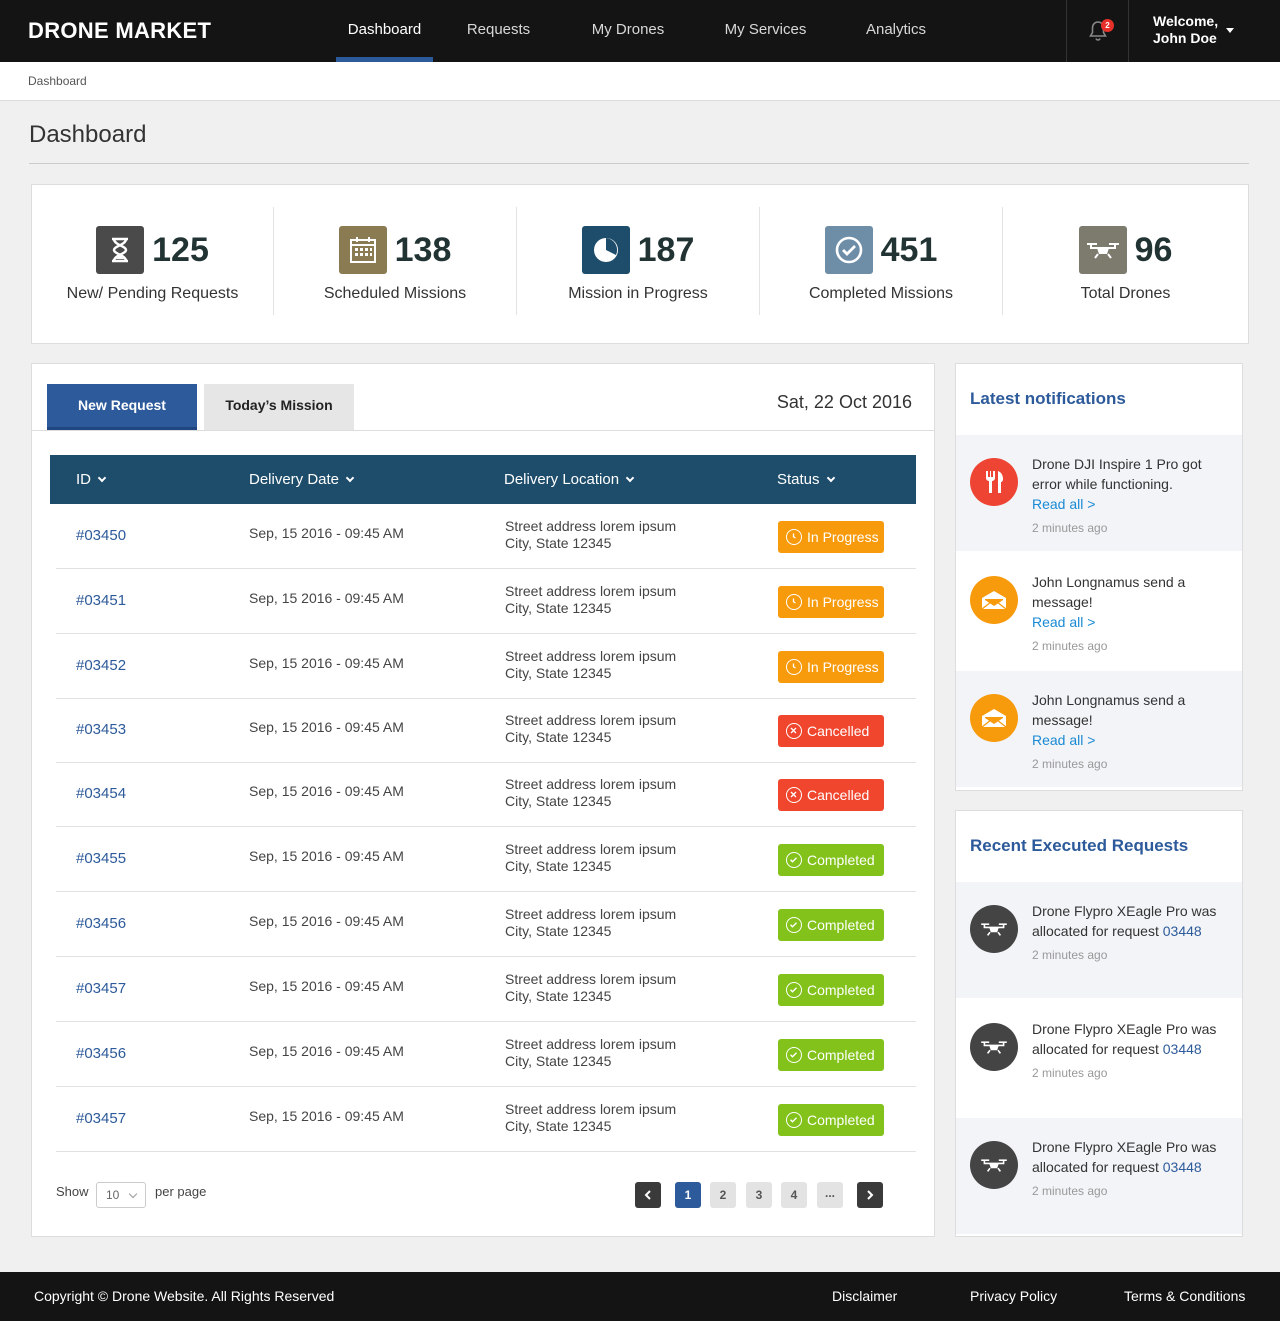  I want to click on page-button-1: 1, so click(688, 1195).